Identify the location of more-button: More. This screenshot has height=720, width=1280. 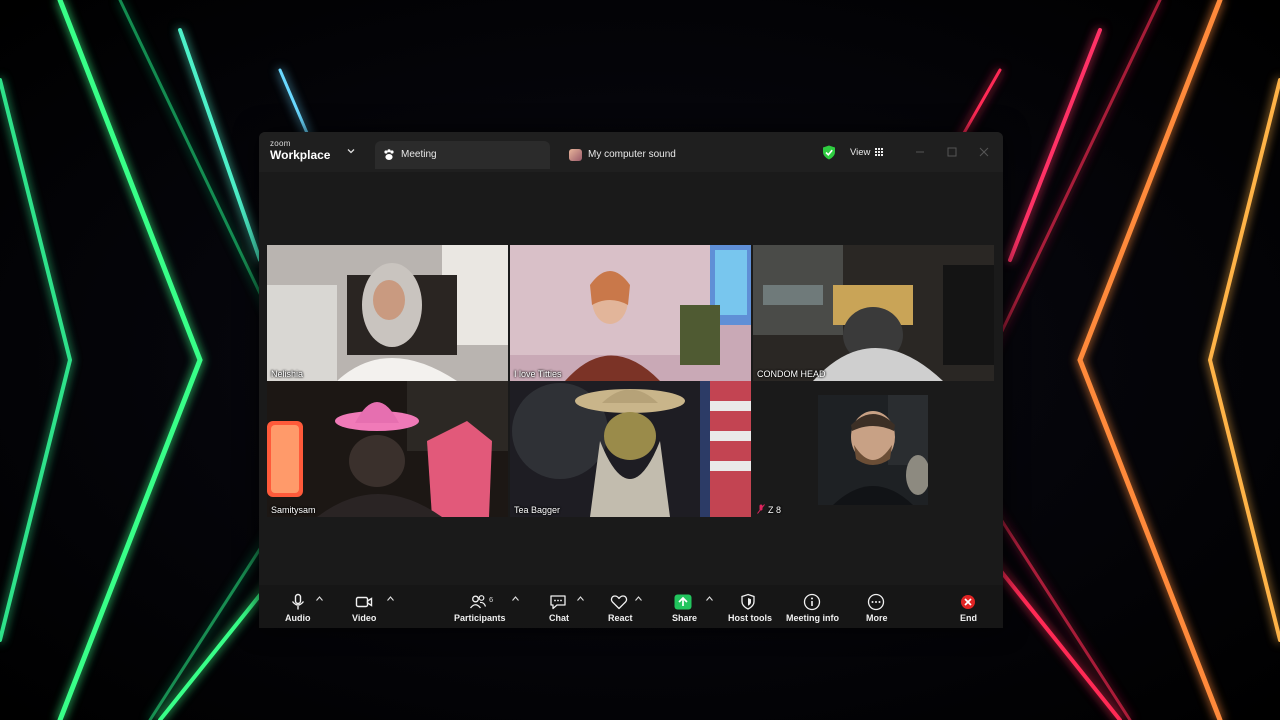
(876, 606).